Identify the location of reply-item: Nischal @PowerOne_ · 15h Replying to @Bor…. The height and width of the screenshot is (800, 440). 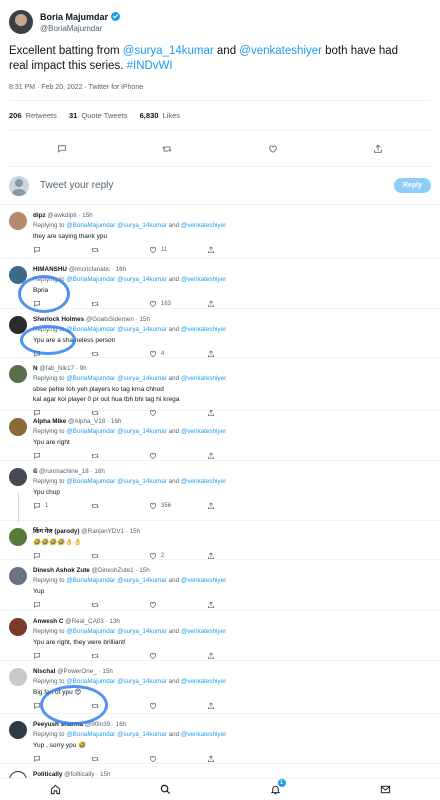
(220, 687).